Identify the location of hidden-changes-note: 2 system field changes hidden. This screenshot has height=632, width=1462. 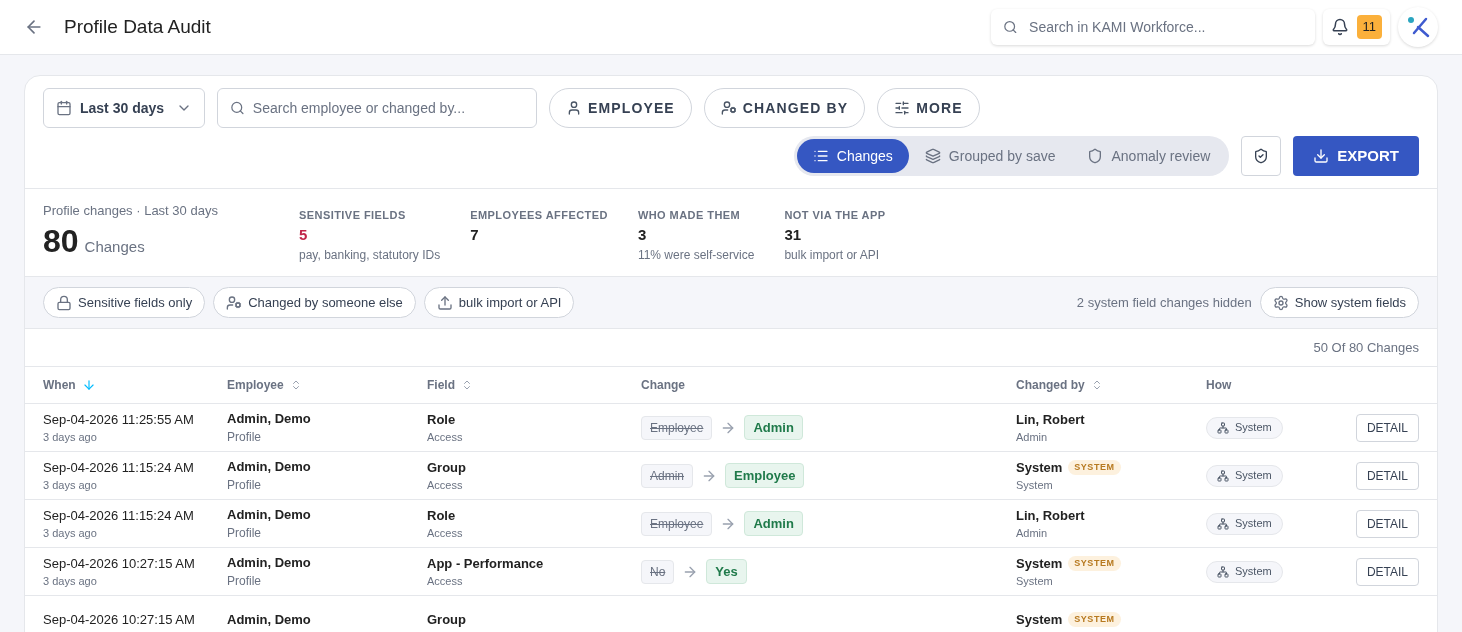
(1164, 302).